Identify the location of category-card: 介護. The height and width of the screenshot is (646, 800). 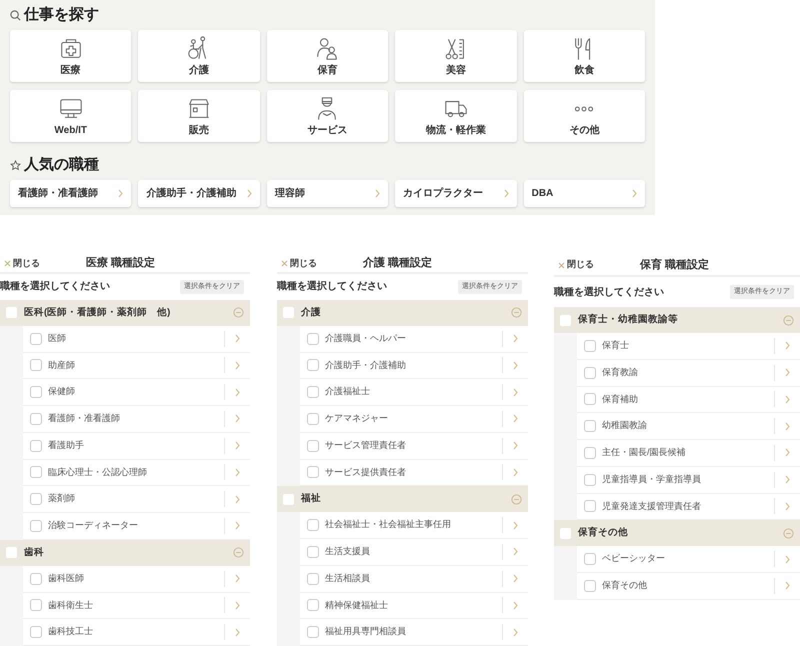
(199, 56).